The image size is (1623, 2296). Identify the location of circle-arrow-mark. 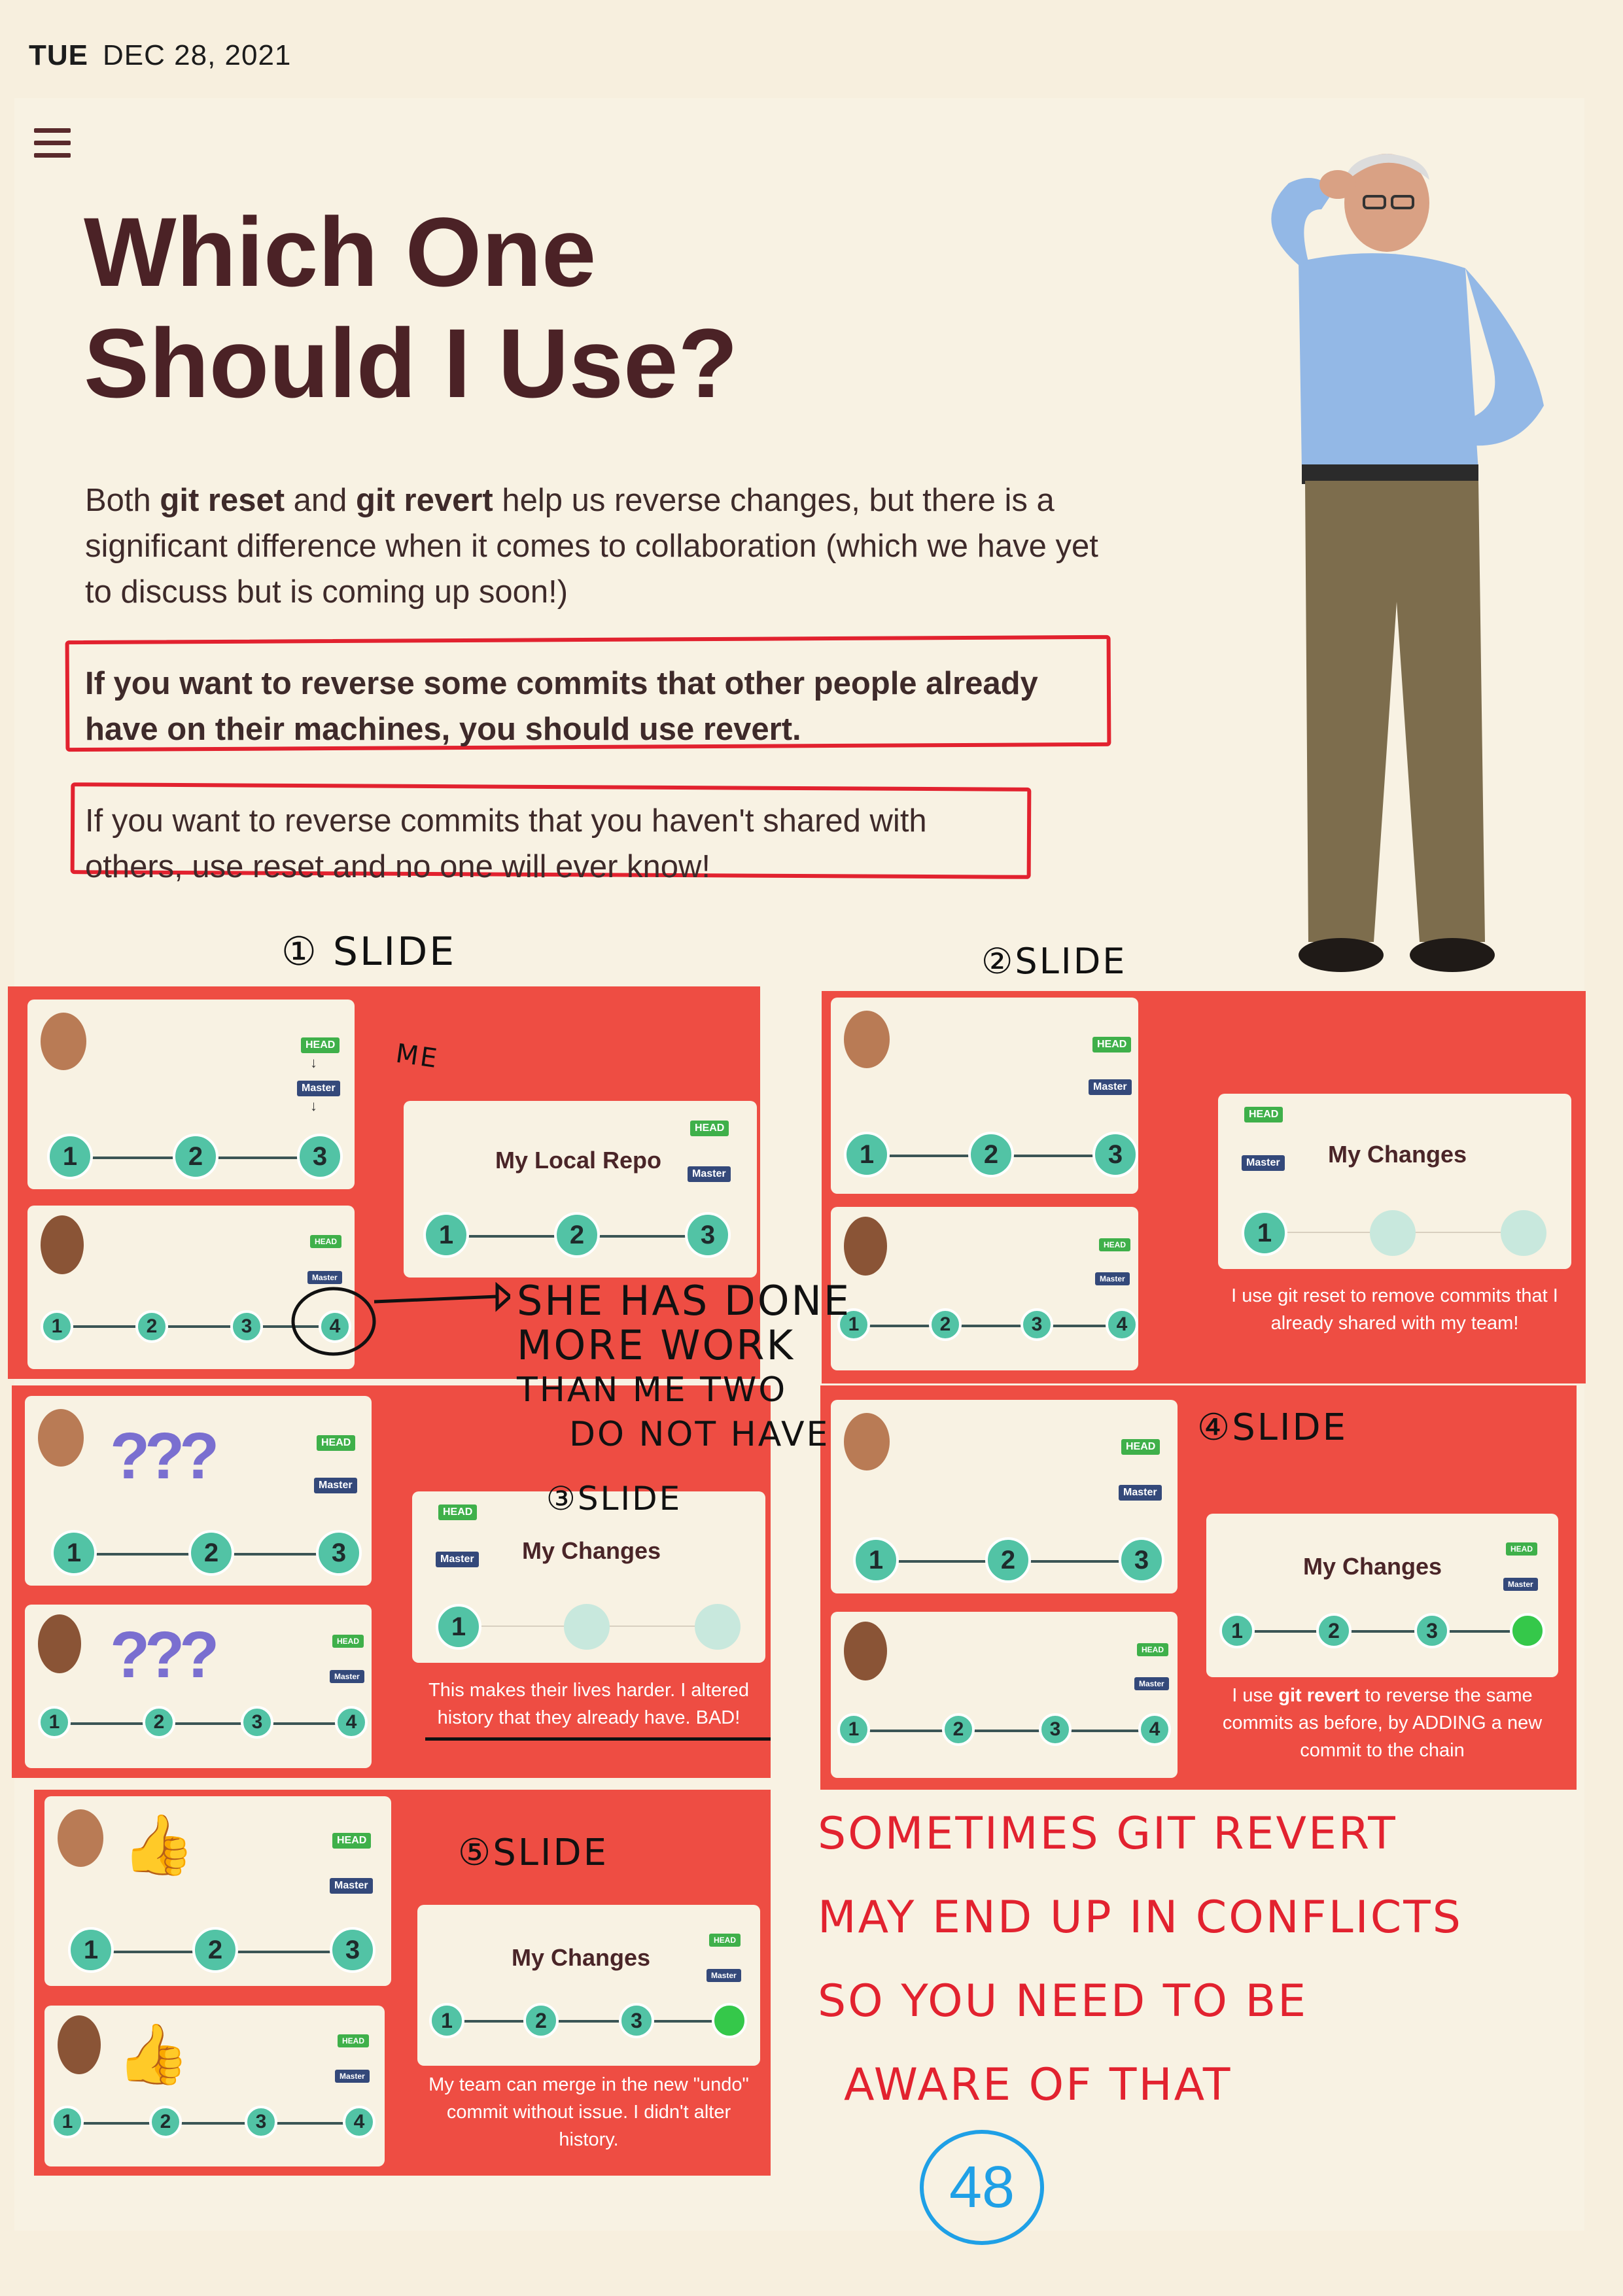
(401, 1319).